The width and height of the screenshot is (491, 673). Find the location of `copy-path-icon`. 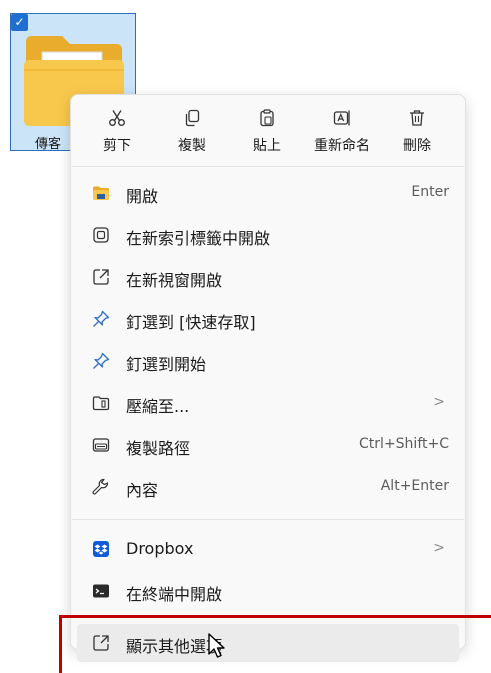

copy-path-icon is located at coordinates (101, 445).